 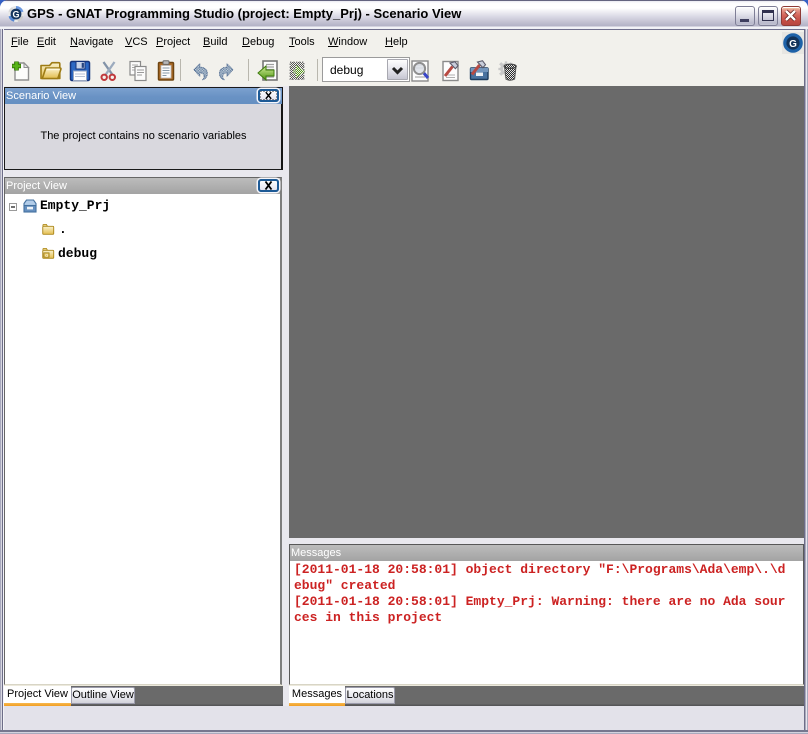 I want to click on svg-text: o, so click(x=46, y=256).